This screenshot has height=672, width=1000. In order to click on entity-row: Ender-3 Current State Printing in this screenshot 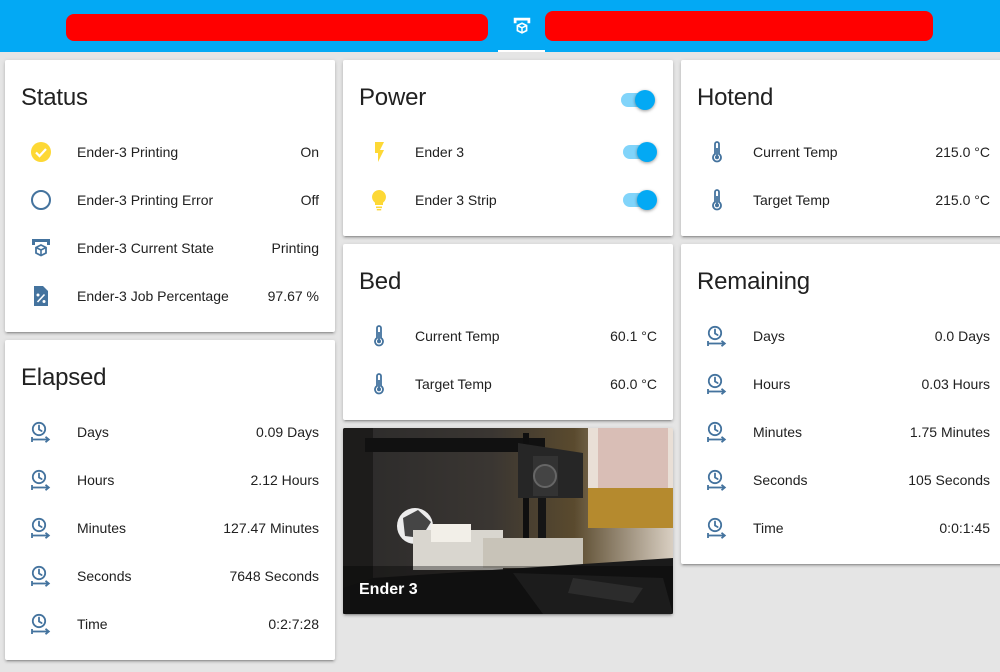, I will do `click(170, 248)`.